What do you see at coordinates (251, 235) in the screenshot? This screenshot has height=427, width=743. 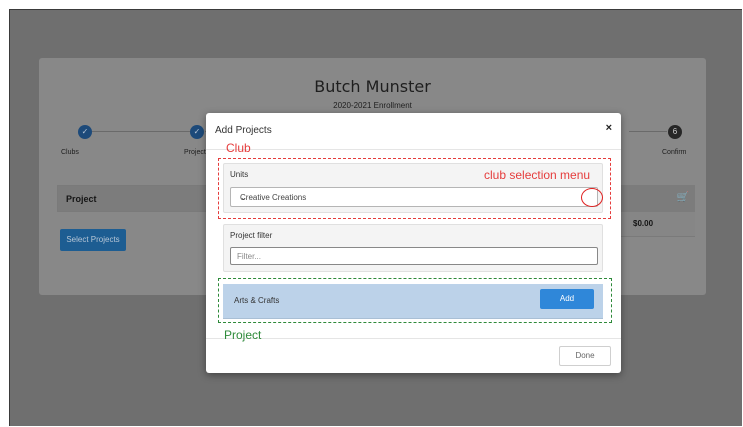 I see `project-filter-label: Project filter` at bounding box center [251, 235].